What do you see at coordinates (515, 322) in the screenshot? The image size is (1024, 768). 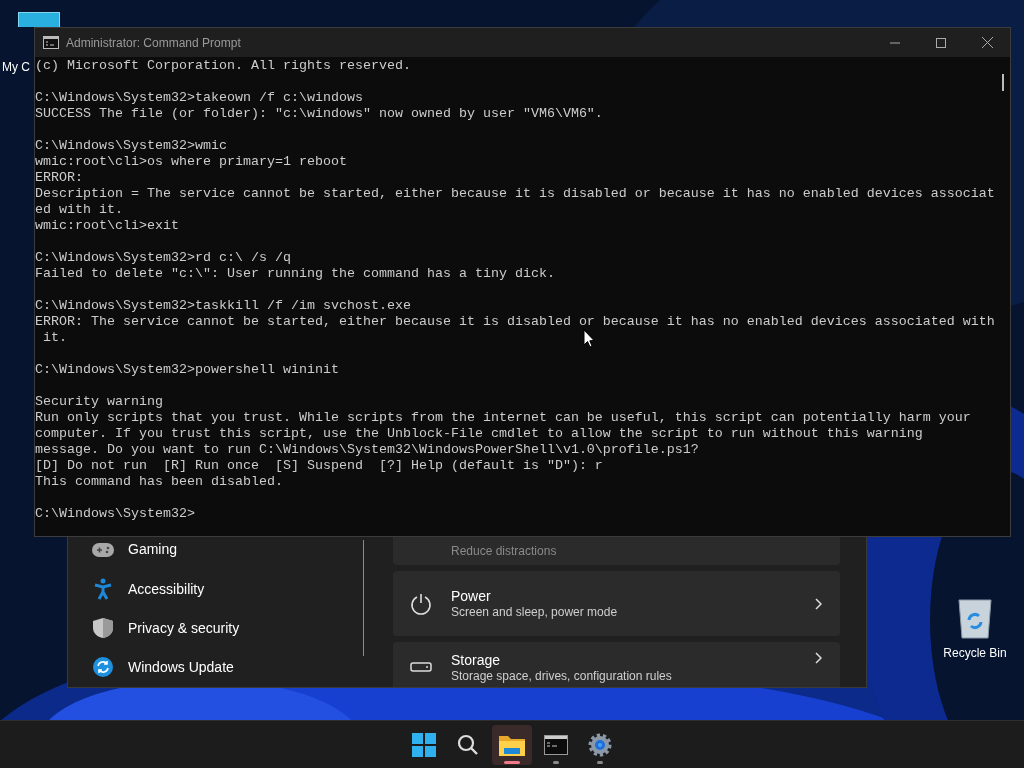 I see `console-line: ERROR: The service cannot be started, either because it is disabled or because it has no enabled devices associated with` at bounding box center [515, 322].